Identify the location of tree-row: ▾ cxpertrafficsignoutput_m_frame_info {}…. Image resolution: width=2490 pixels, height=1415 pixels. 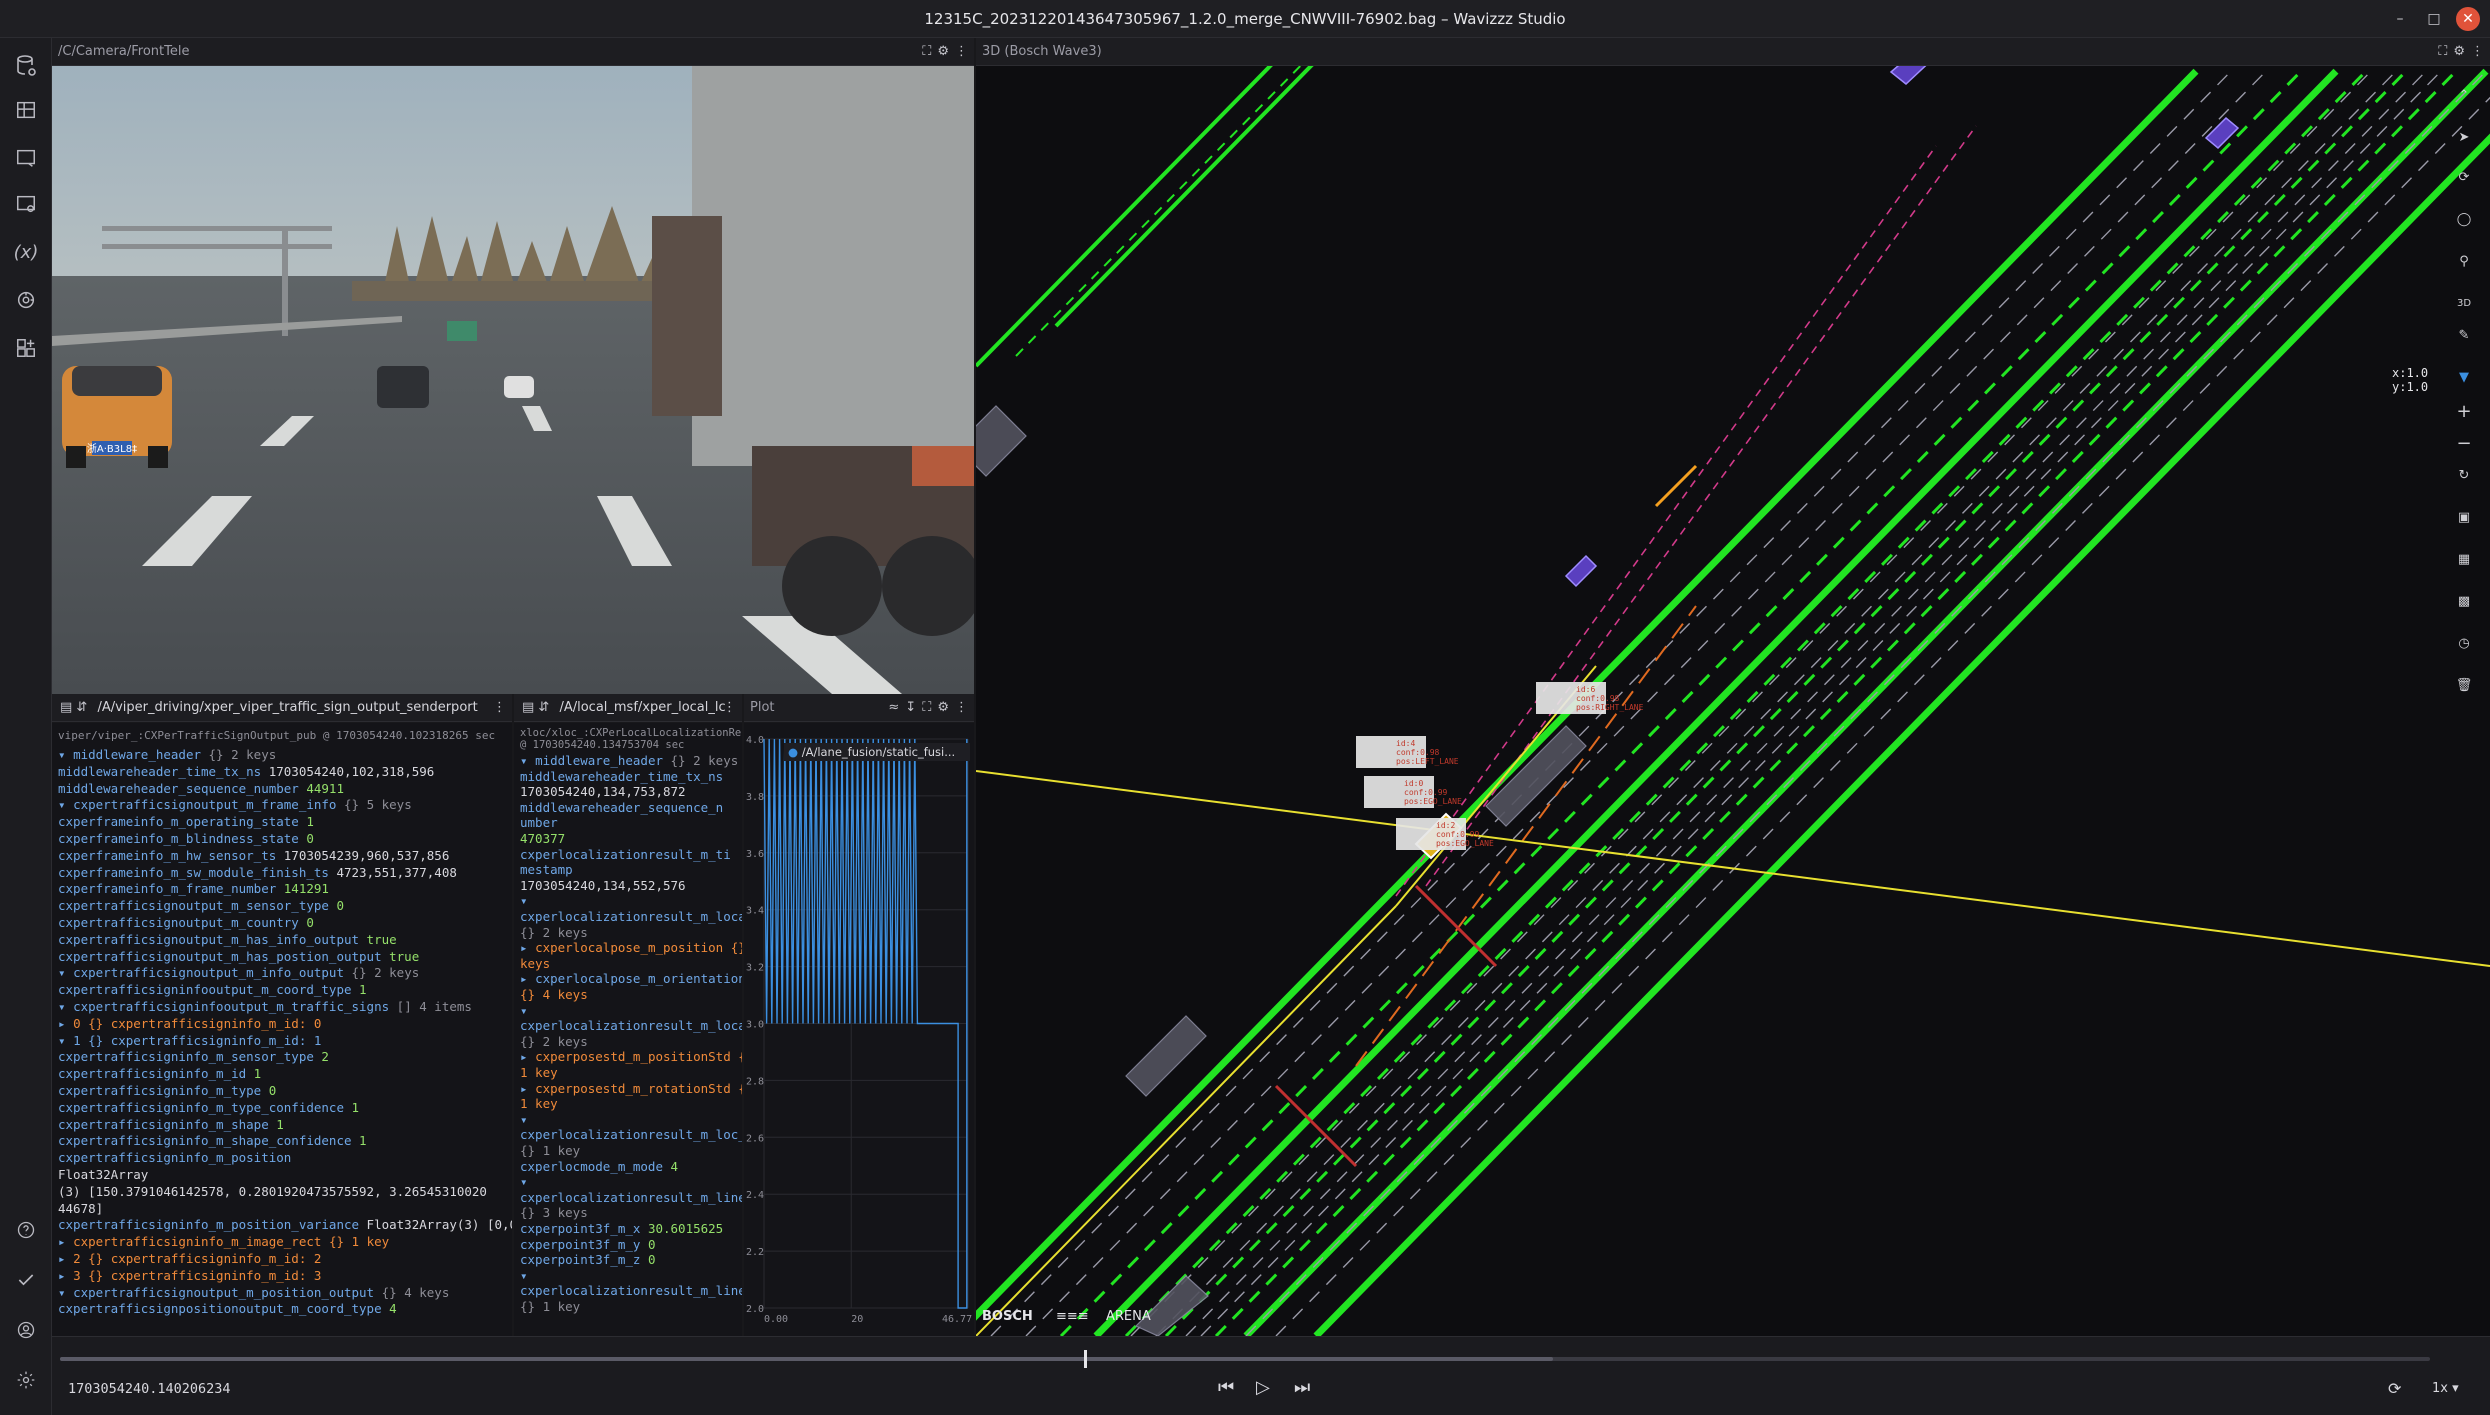
(235, 804).